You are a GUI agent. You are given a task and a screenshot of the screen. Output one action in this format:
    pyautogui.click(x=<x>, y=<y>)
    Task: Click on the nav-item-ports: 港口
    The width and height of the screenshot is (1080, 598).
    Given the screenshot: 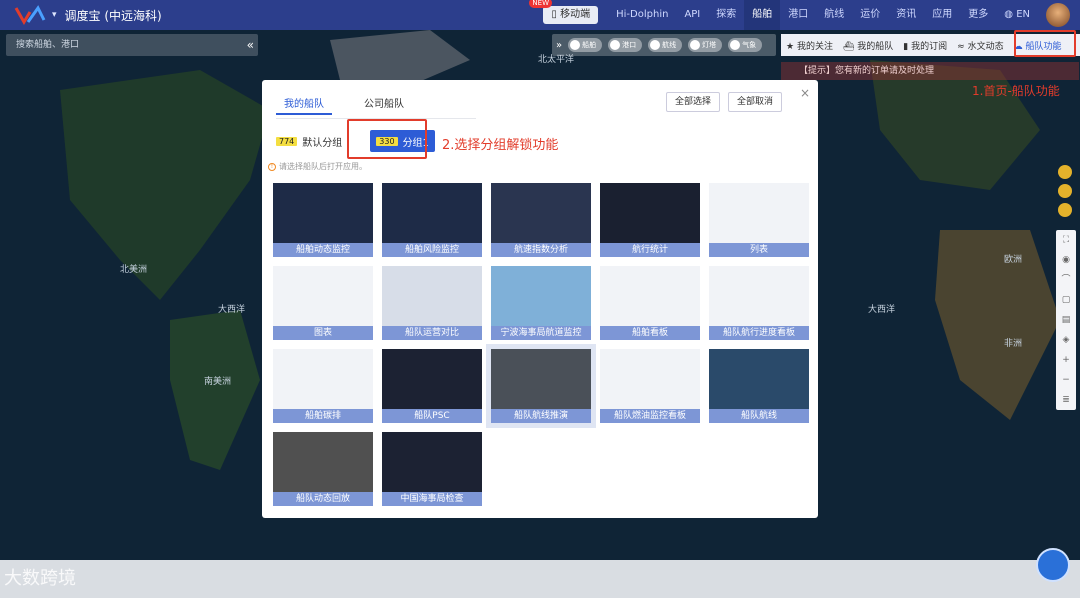 What is the action you would take?
    pyautogui.click(x=798, y=15)
    